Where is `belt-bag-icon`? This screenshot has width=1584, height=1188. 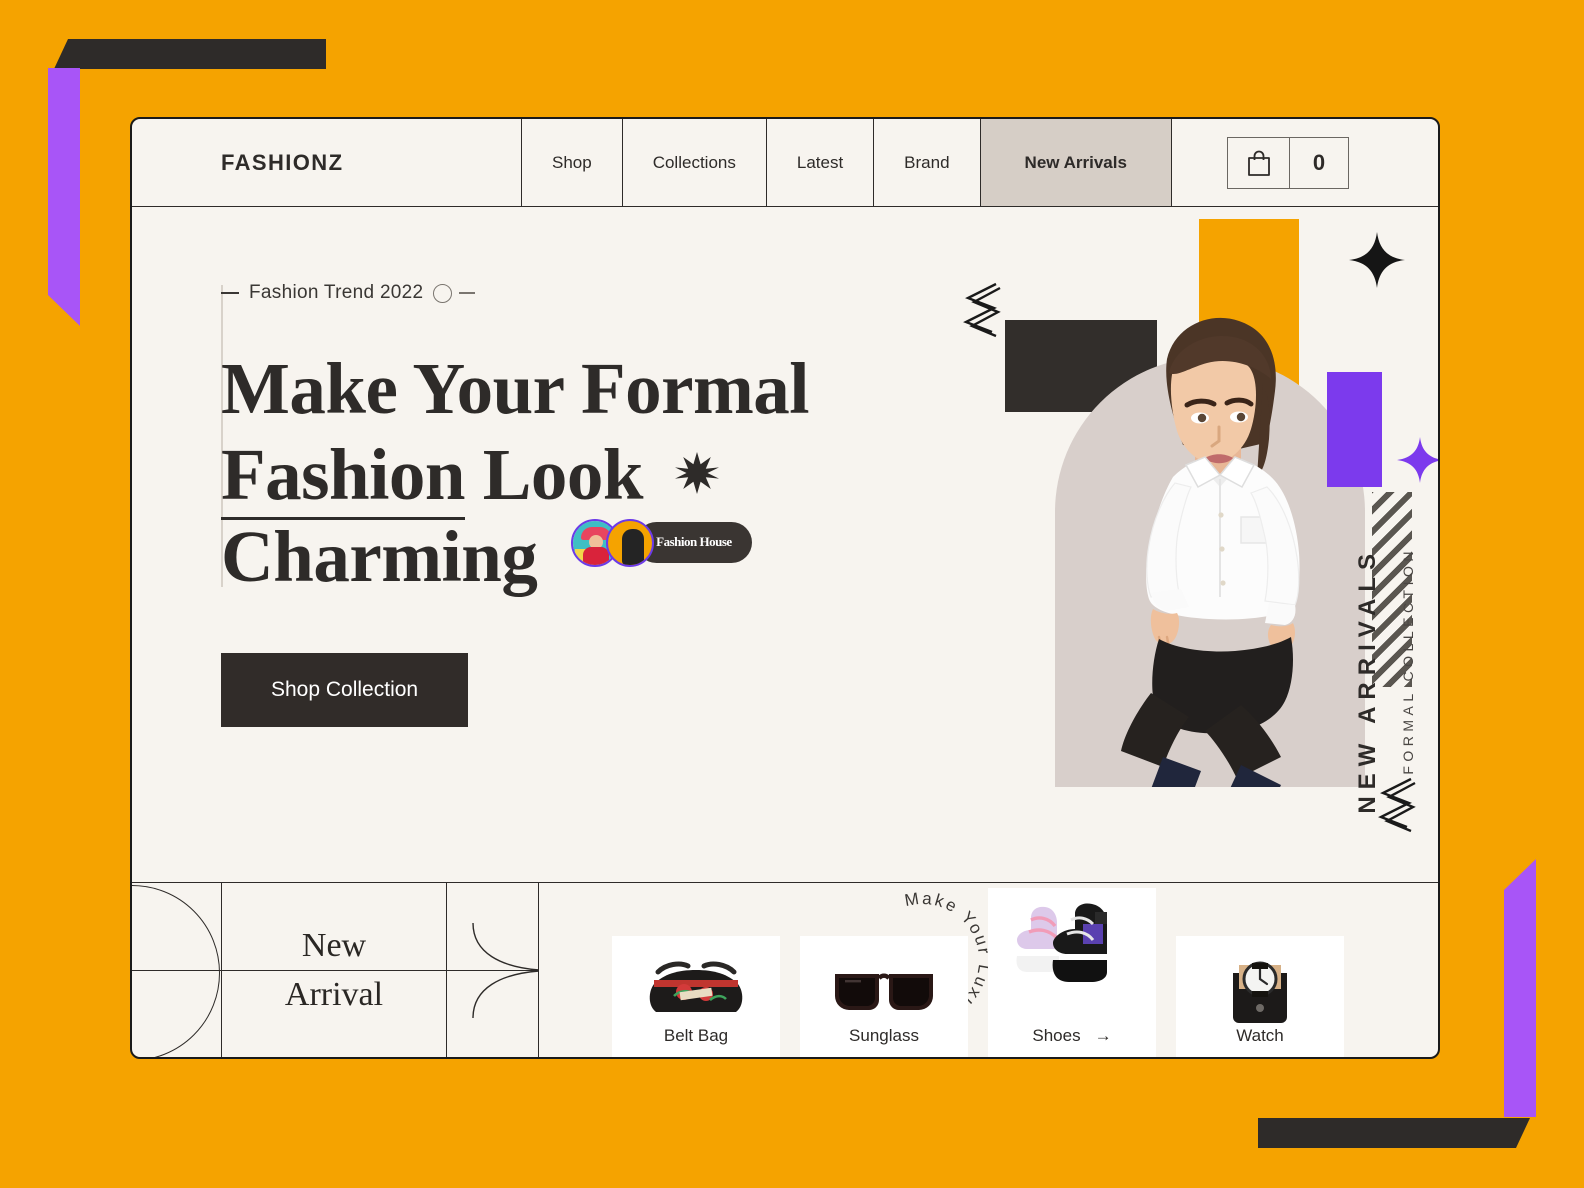
belt-bag-icon is located at coordinates (696, 989).